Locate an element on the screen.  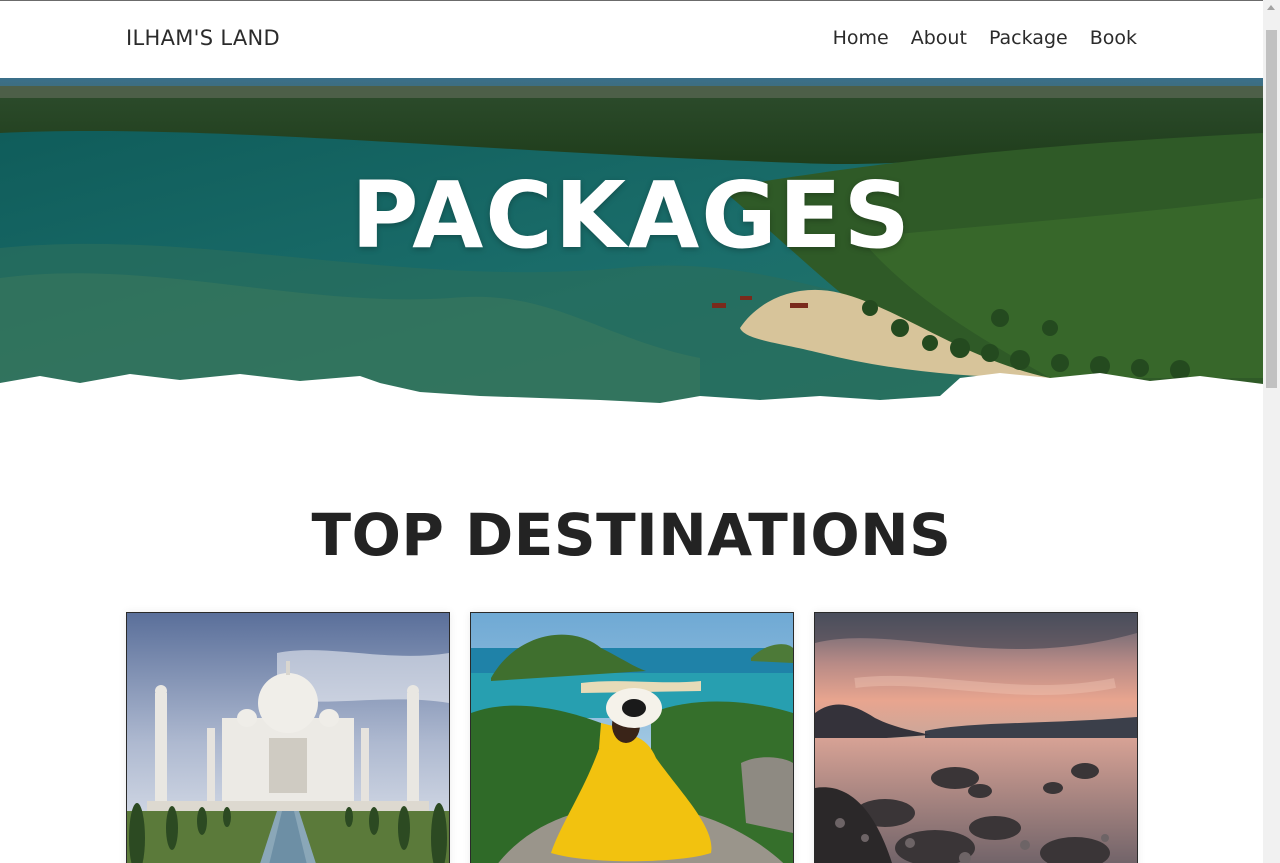
scroll-up-arrow-icon is located at coordinates (1271, 7).